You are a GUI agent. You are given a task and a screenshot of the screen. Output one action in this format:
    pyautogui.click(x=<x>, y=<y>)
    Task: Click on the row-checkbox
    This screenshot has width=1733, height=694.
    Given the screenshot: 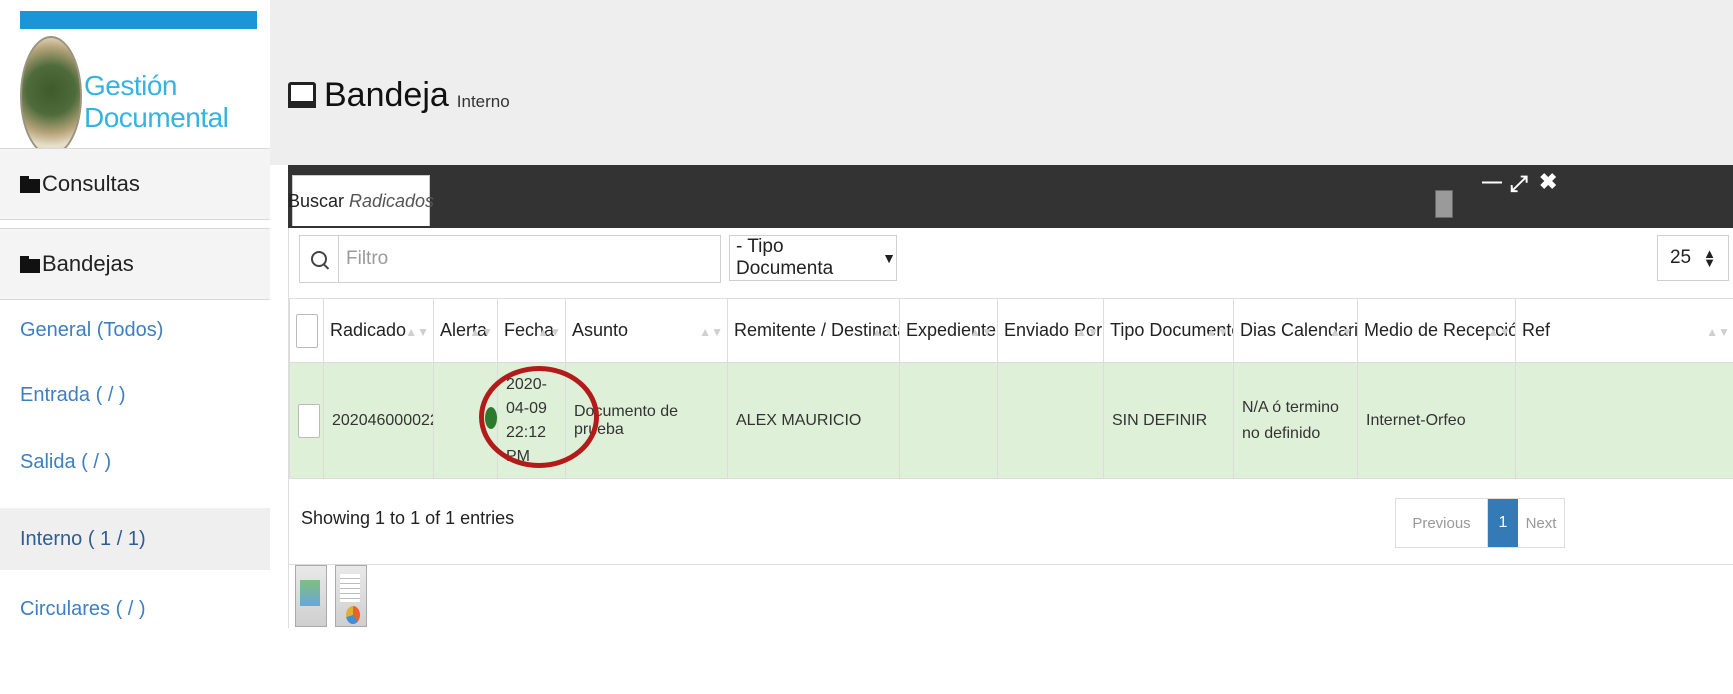 What is the action you would take?
    pyautogui.click(x=309, y=420)
    